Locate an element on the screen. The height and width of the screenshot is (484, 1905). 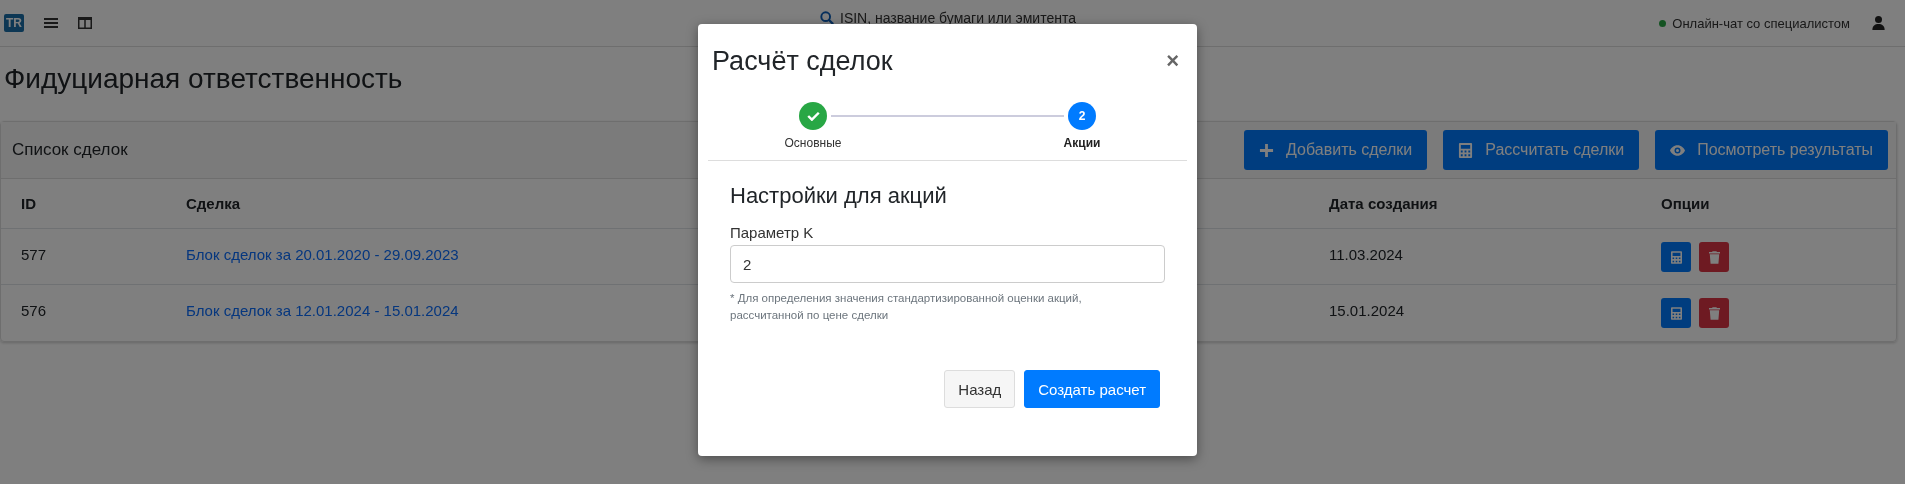
create-button: Создать расчет is located at coordinates (1092, 389).